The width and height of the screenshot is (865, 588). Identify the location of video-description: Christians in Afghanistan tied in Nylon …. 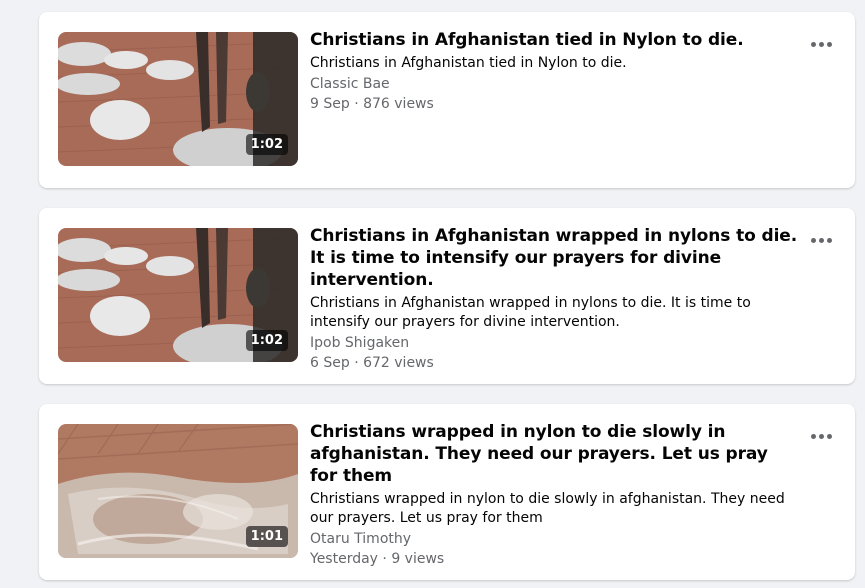
(468, 63).